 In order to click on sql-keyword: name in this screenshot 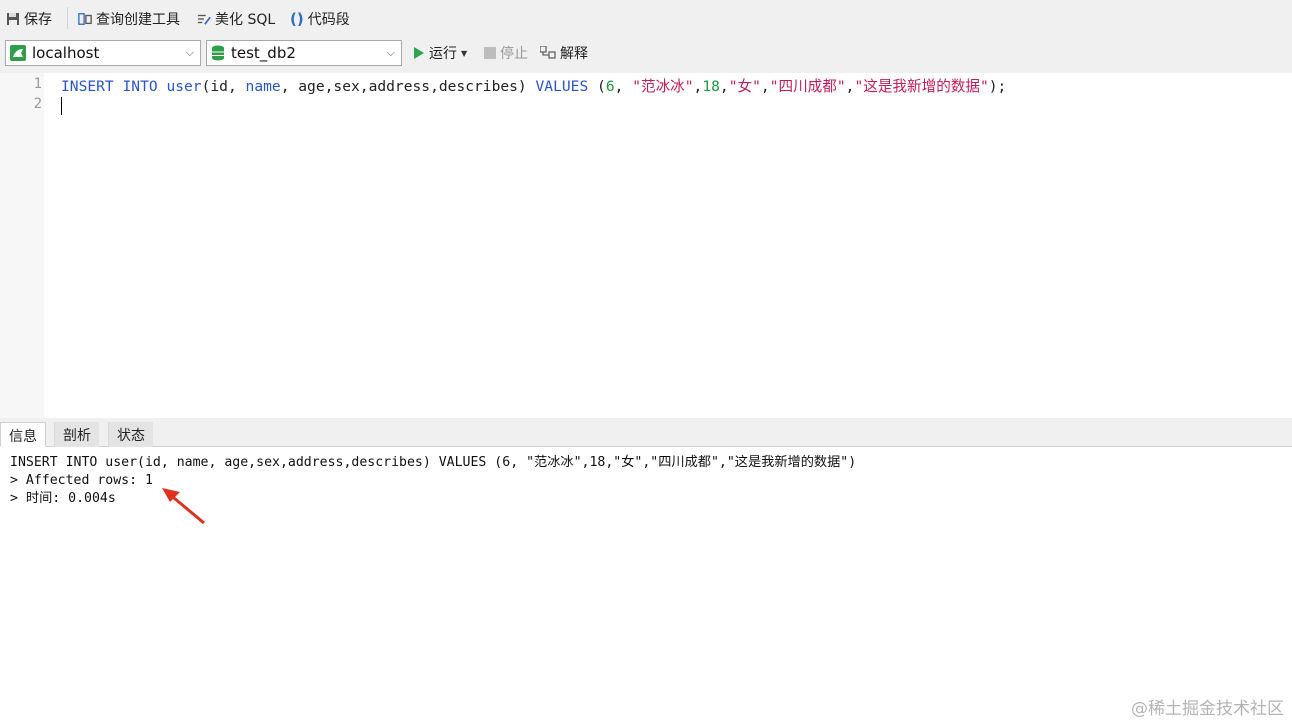, I will do `click(263, 86)`.